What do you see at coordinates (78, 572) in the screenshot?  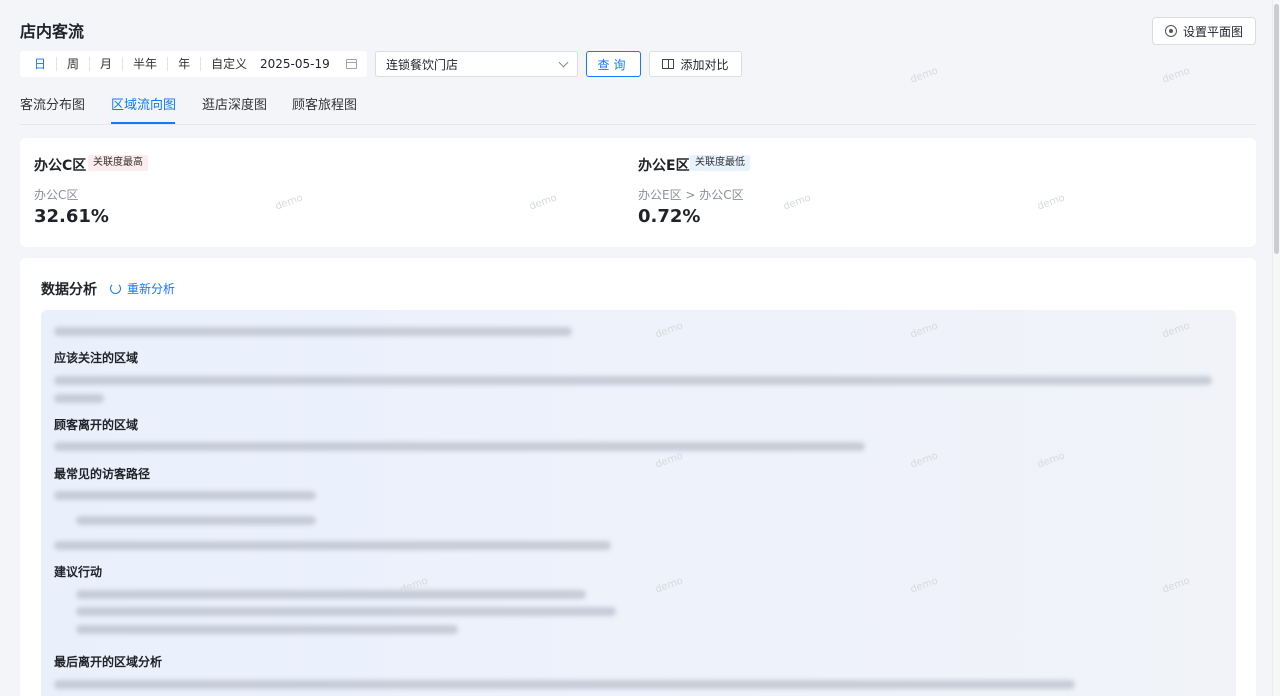 I see `heading-suggested-actions: 建议行动` at bounding box center [78, 572].